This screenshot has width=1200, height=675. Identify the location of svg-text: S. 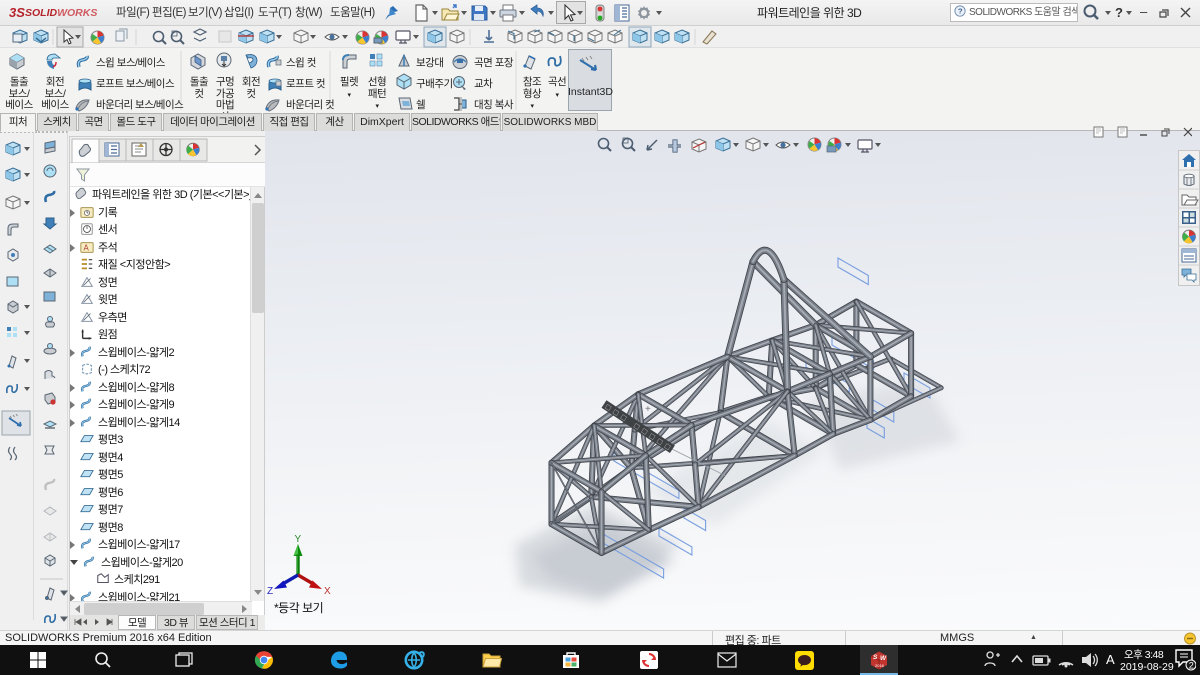
(875, 657).